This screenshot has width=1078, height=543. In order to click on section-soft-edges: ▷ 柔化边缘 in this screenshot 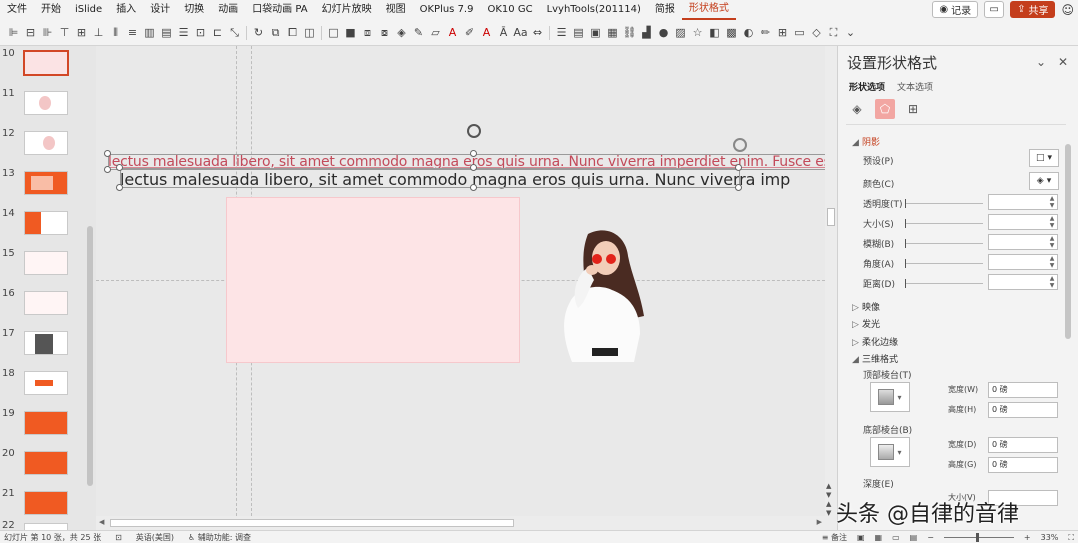, I will do `click(875, 341)`.